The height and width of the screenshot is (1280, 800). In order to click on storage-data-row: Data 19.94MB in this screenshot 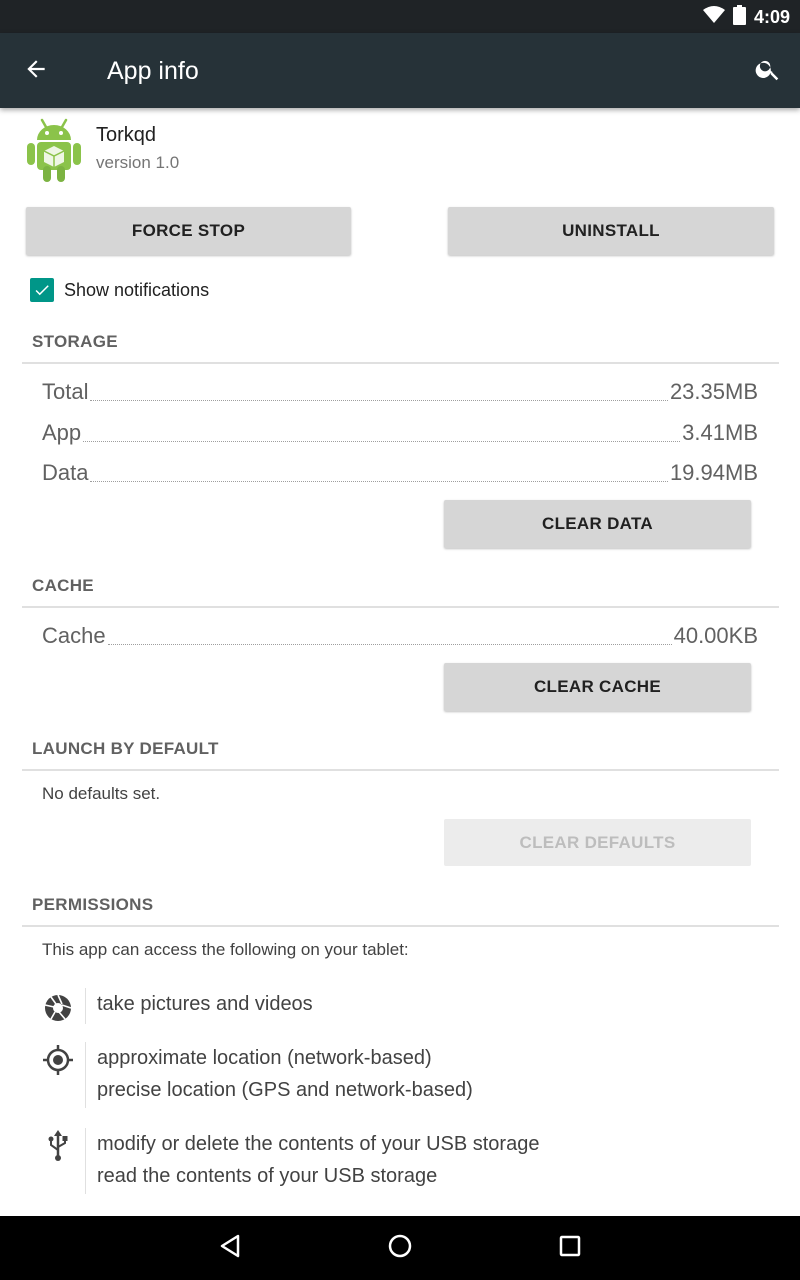, I will do `click(400, 470)`.